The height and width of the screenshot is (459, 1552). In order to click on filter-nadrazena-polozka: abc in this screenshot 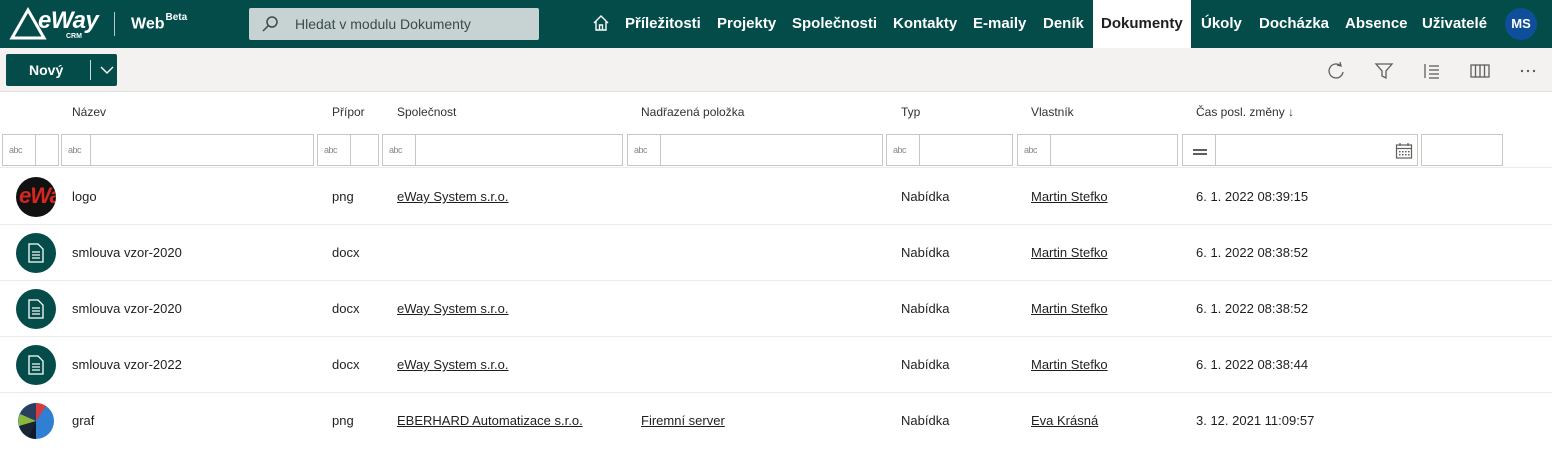, I will do `click(755, 150)`.